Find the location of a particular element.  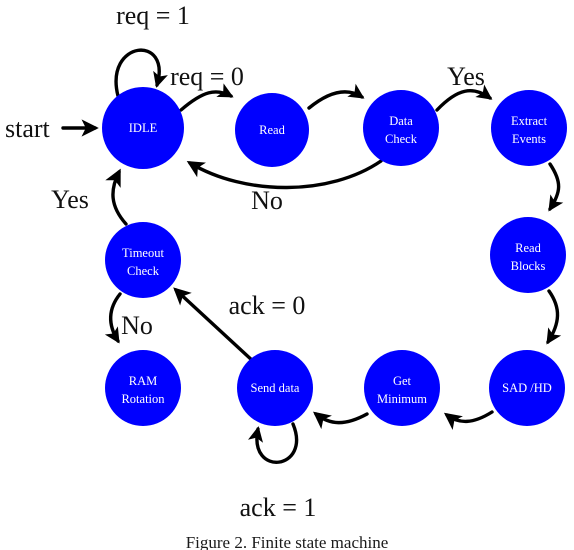

get-minimum-circle is located at coordinates (402, 388).